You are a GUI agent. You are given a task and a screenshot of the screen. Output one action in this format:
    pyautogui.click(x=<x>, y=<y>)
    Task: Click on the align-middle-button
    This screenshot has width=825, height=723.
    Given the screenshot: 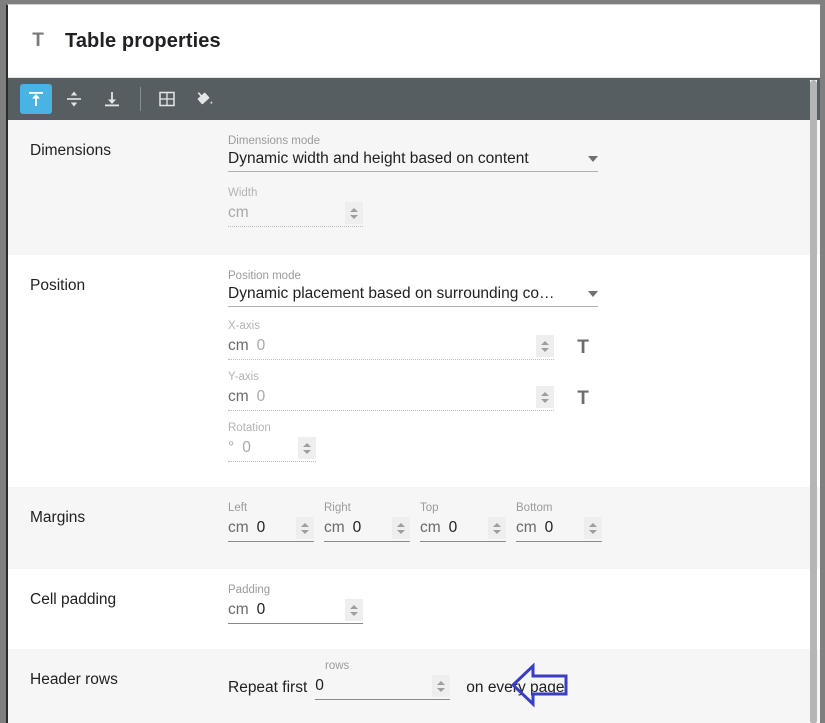 What is the action you would take?
    pyautogui.click(x=74, y=99)
    